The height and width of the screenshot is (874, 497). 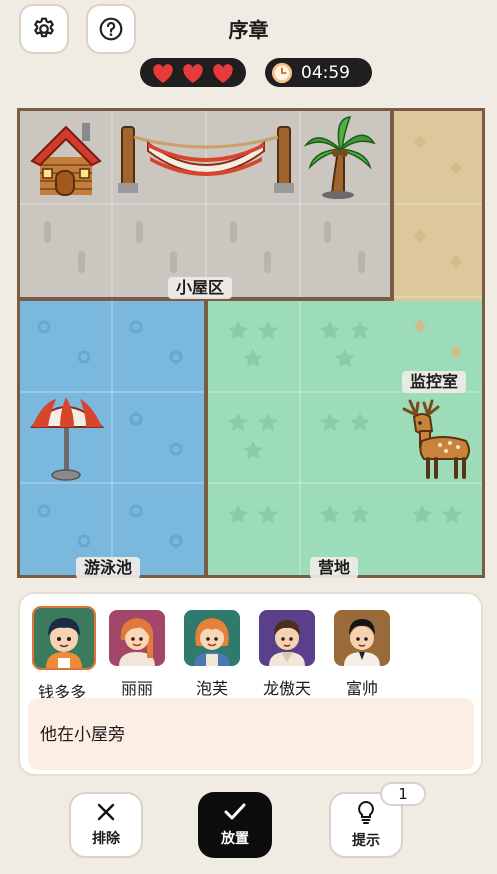 I want to click on palm-tree-icon, so click(x=340, y=157).